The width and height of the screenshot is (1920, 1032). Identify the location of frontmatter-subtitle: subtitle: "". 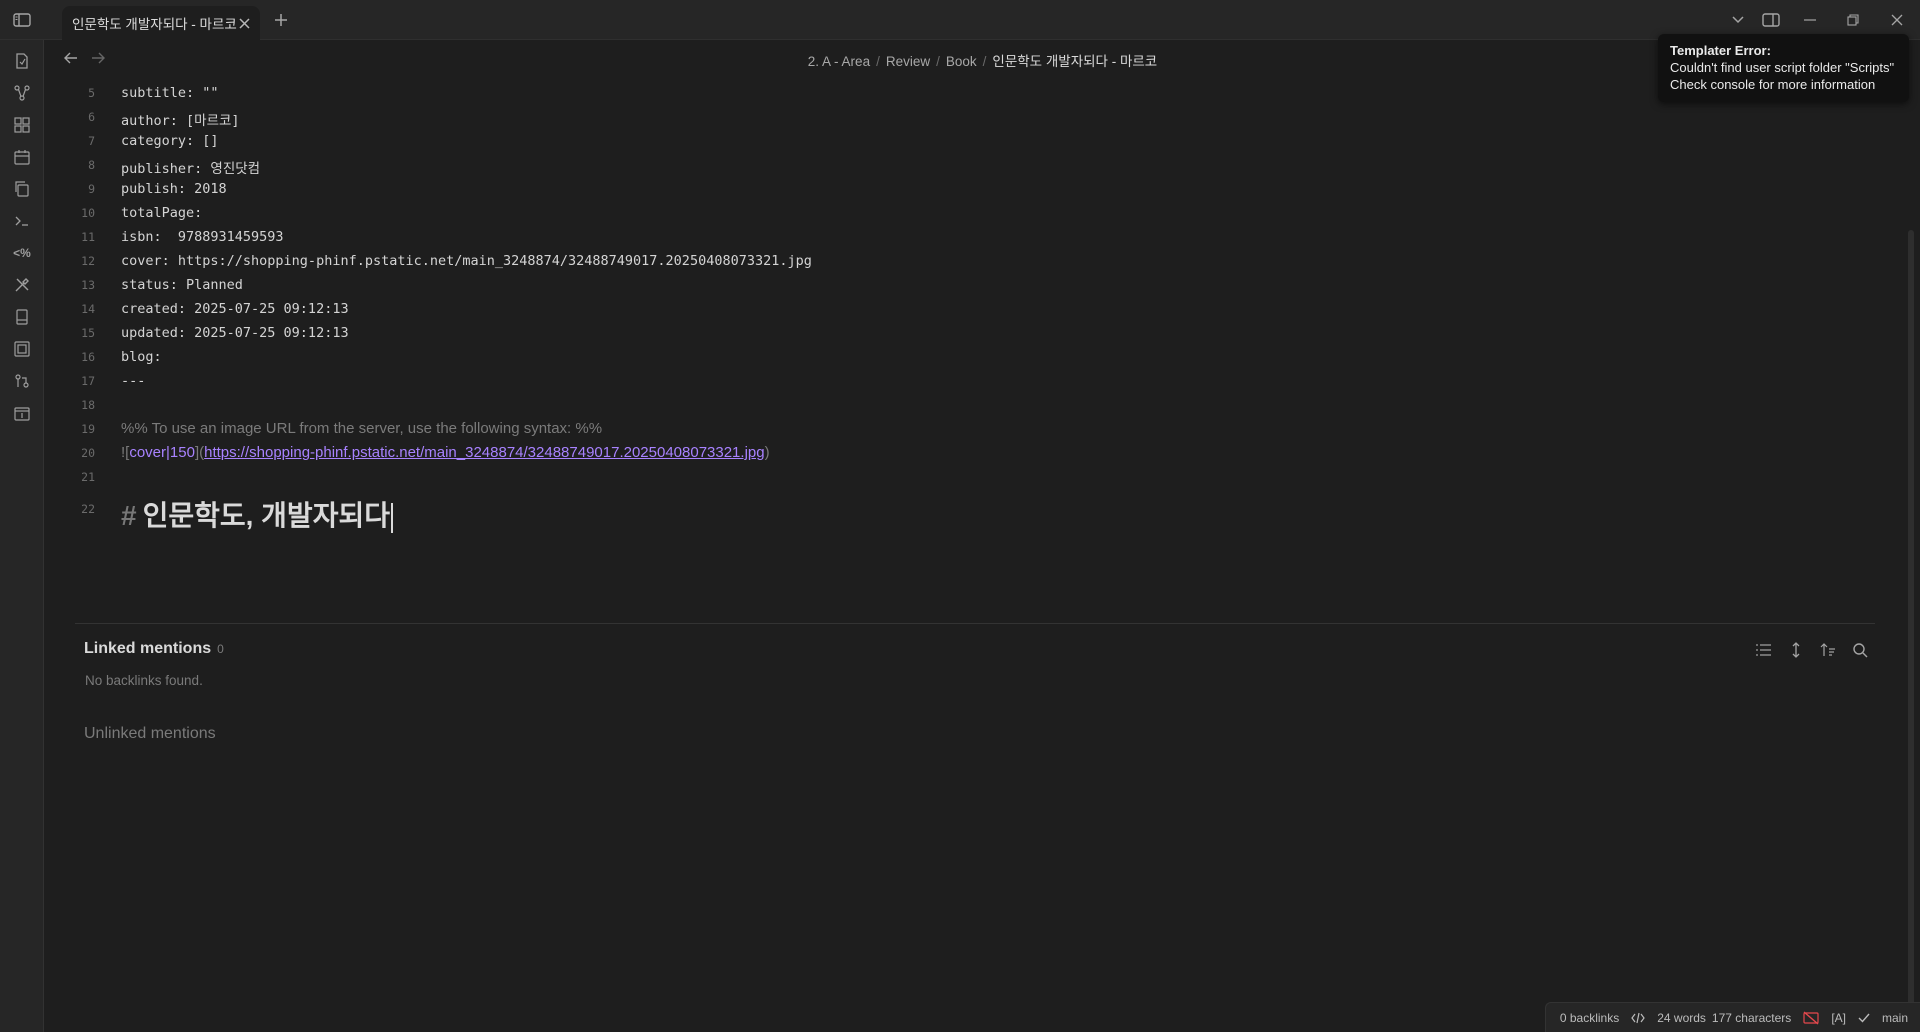
(170, 93).